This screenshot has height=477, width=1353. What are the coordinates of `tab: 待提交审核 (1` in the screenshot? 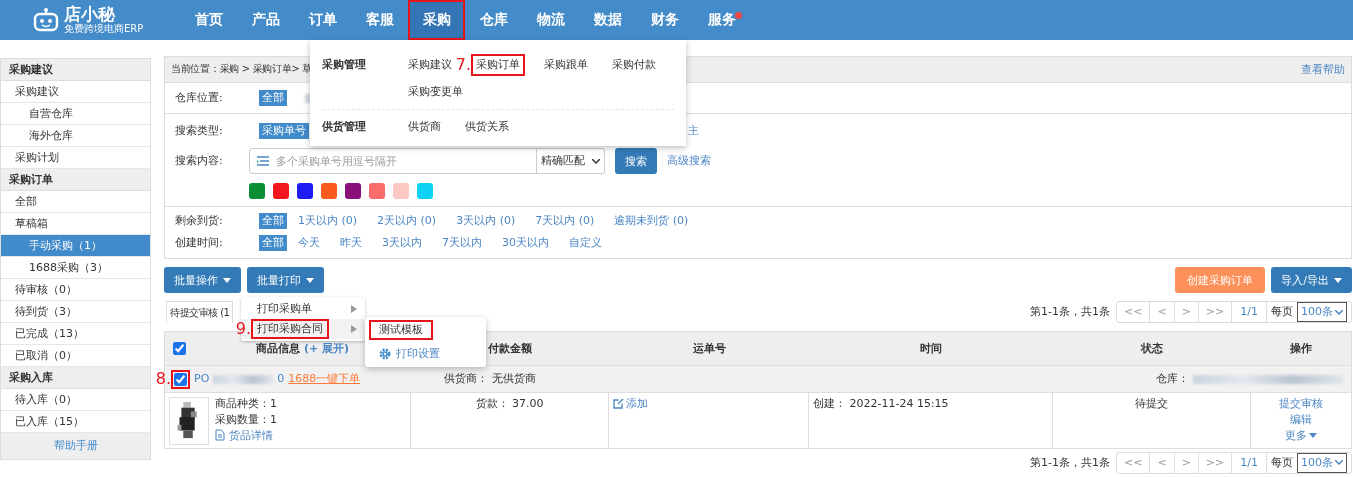 It's located at (200, 312).